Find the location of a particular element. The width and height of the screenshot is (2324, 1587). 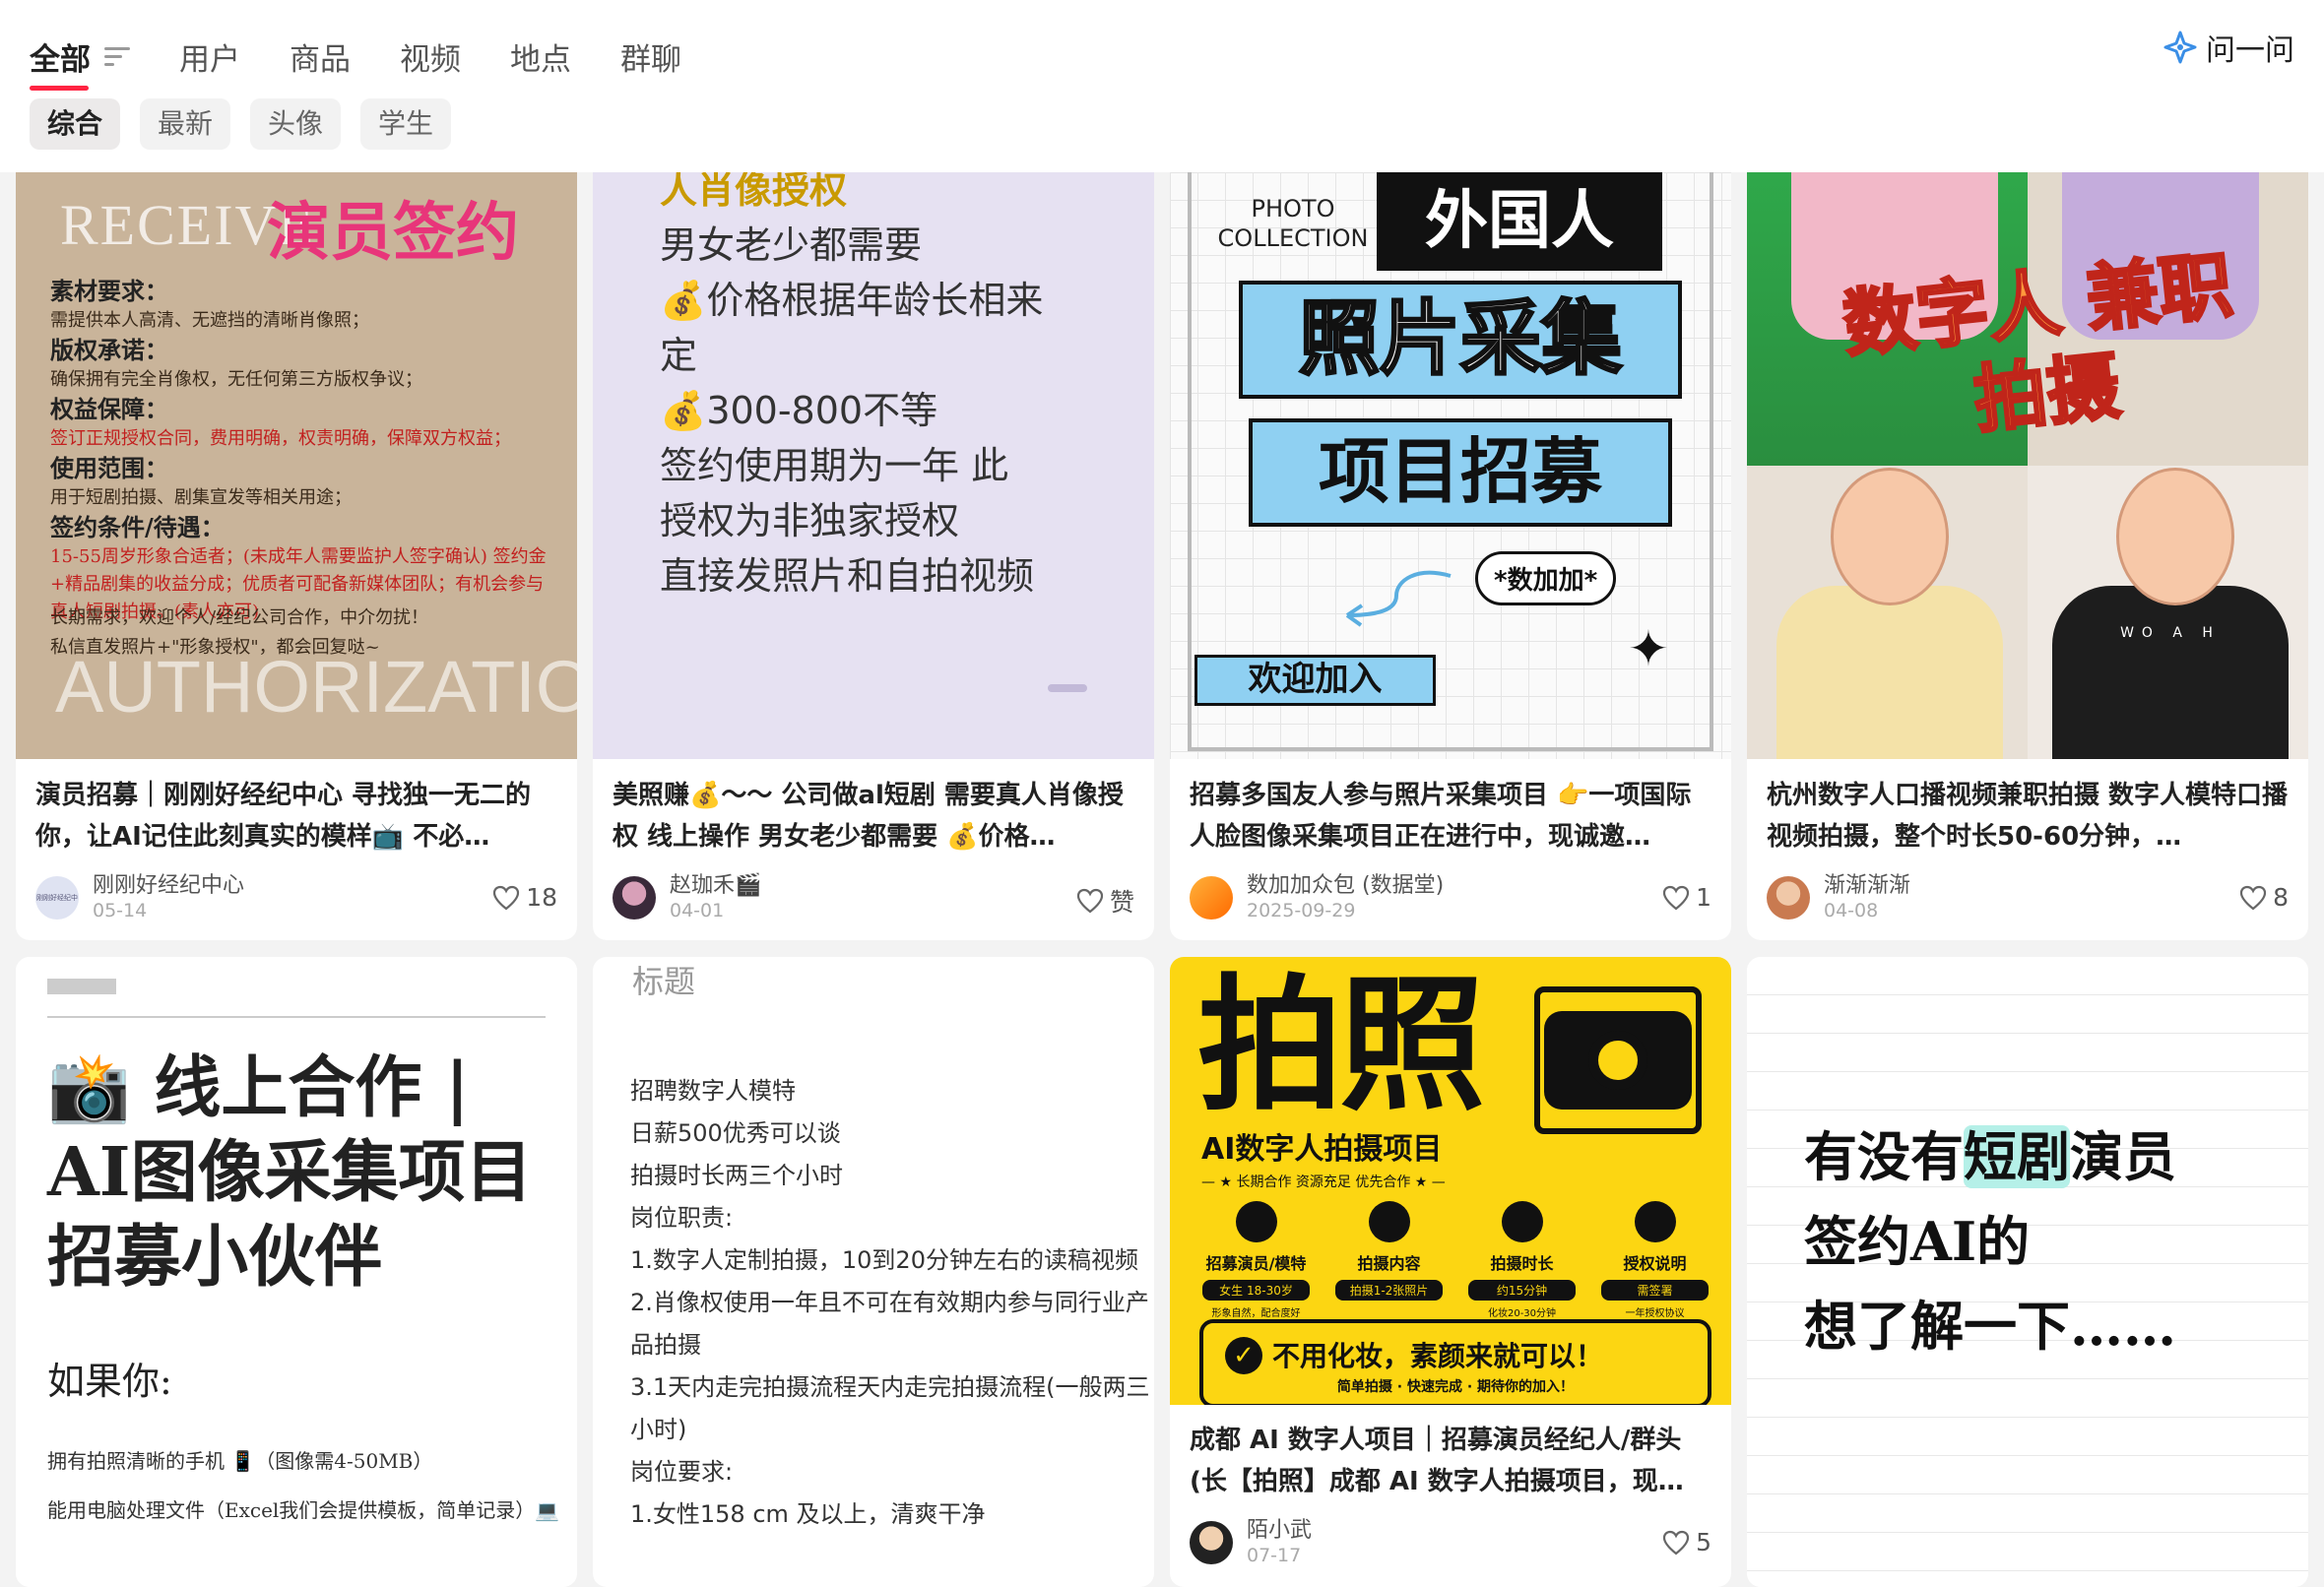

cover-subtitle: AI数字人拍摄项目 is located at coordinates (1322, 1149).